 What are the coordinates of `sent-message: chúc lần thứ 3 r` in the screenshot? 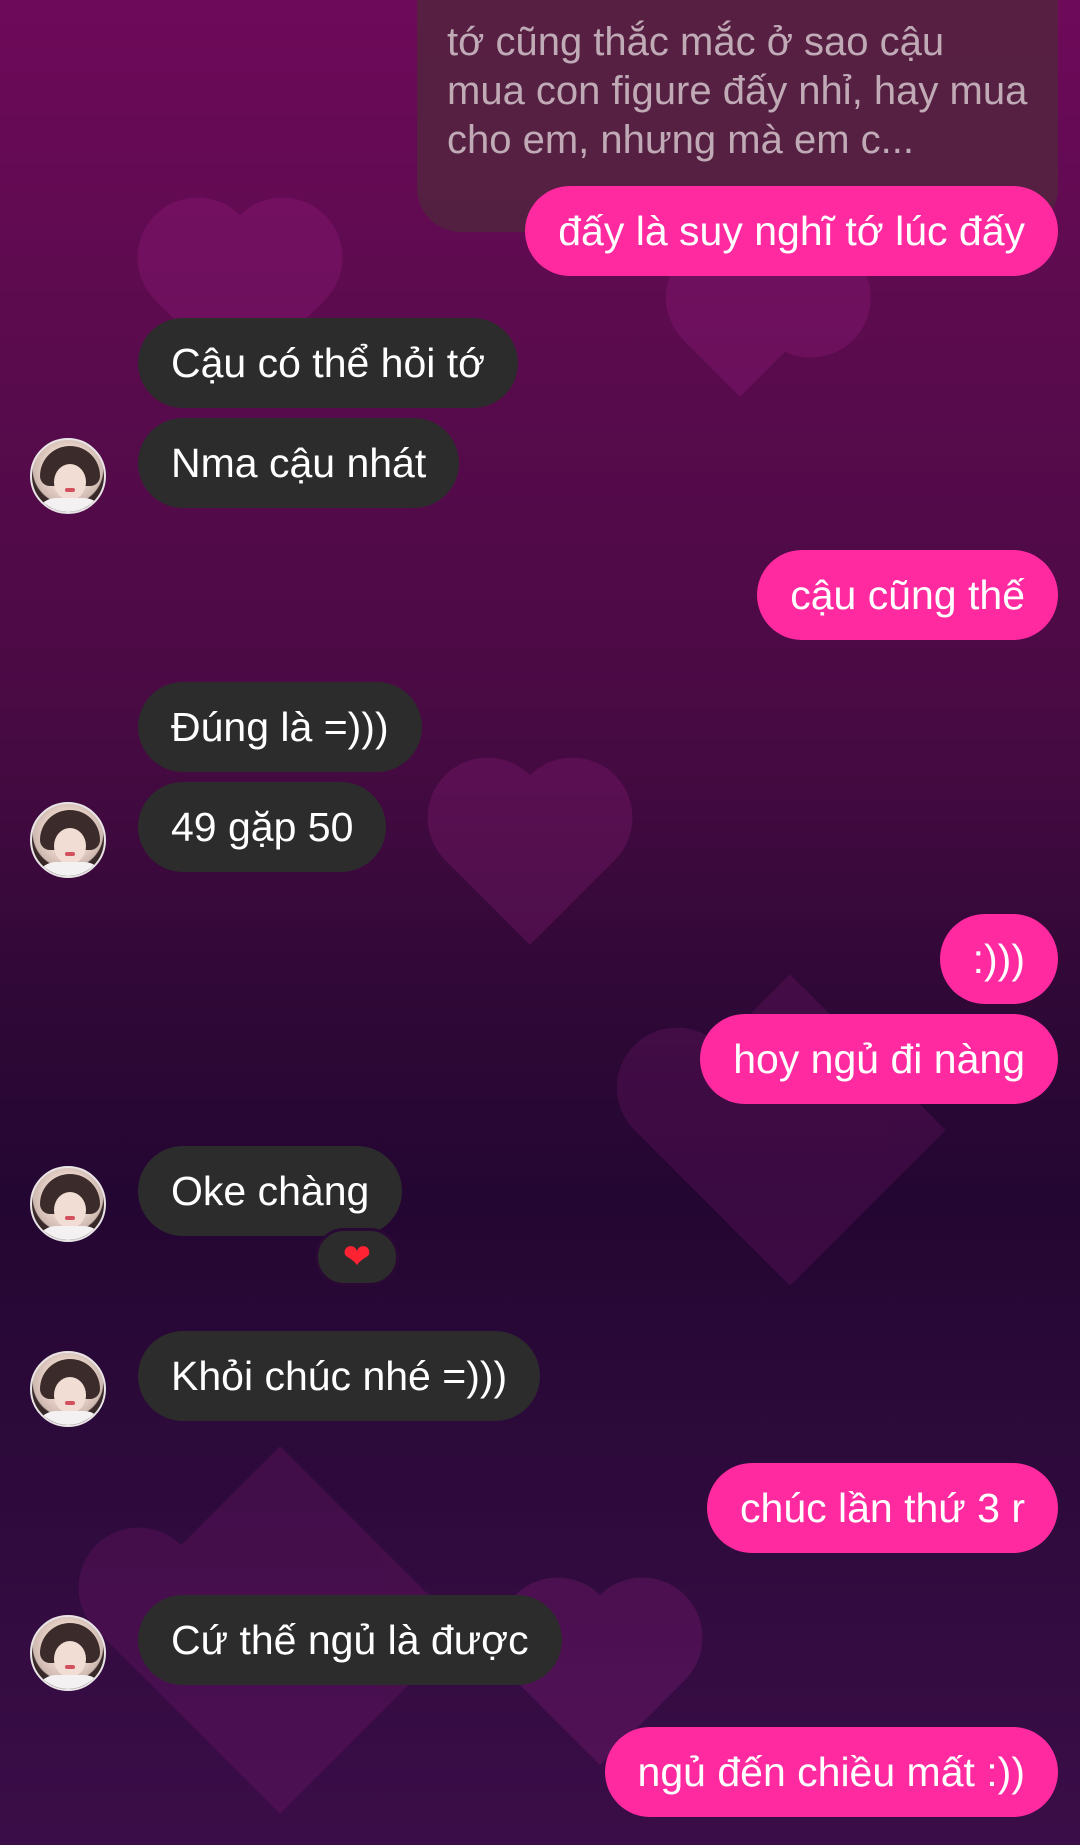 It's located at (882, 1508).